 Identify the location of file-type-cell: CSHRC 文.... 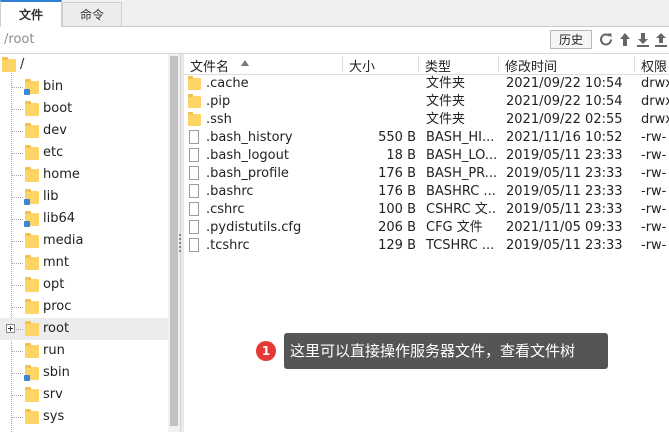
(461, 209).